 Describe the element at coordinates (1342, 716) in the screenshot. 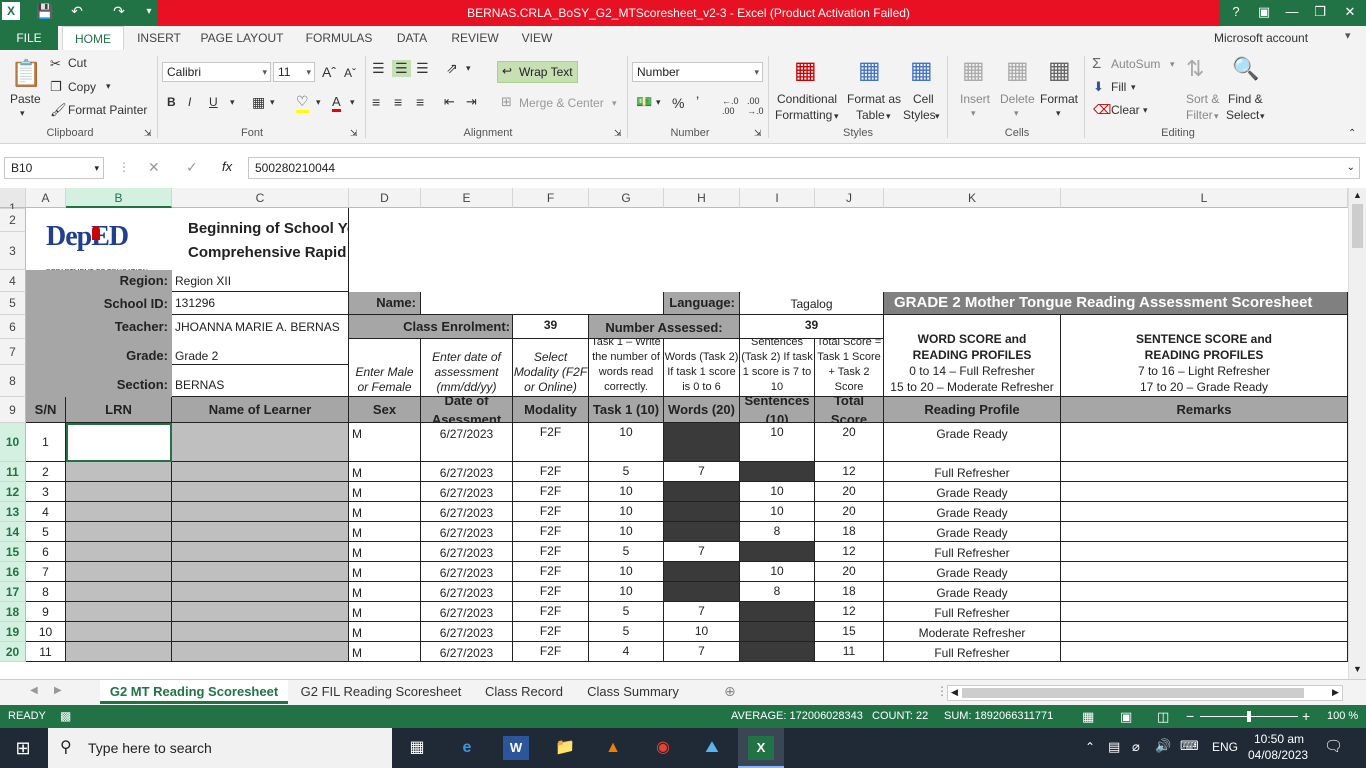

I see `zoom-level: 100 %` at that location.